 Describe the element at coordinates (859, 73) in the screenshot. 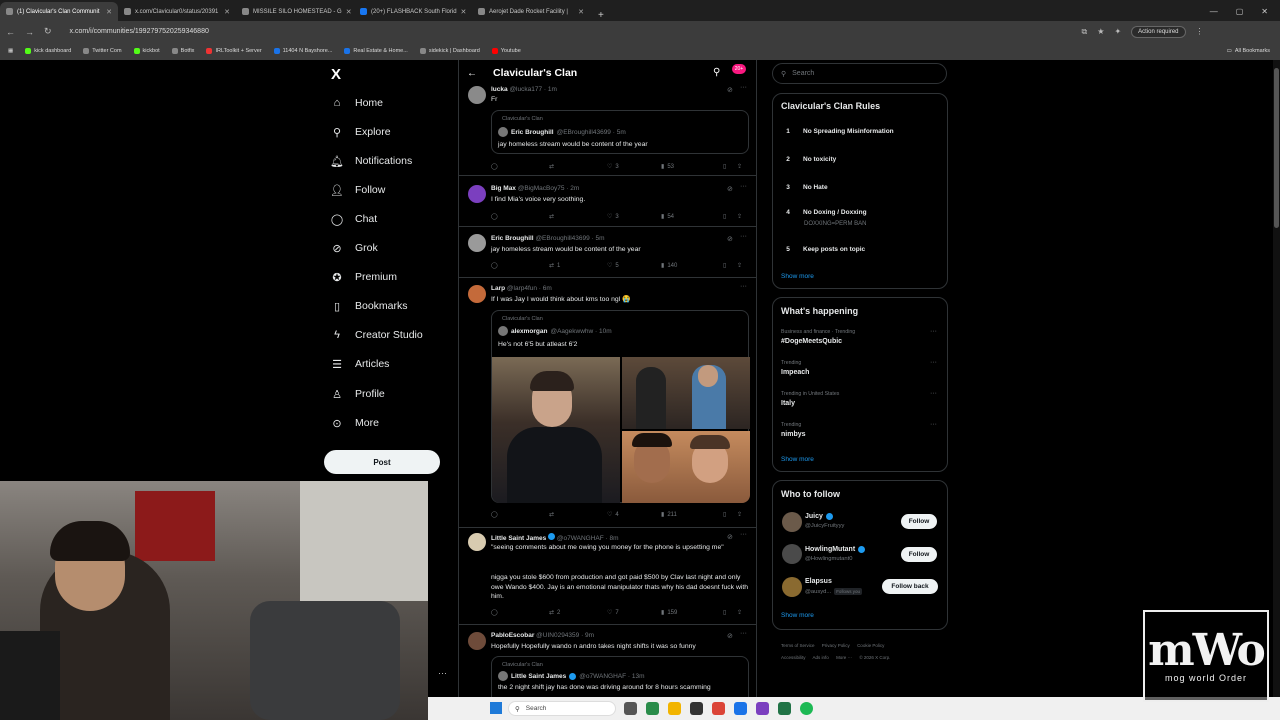

I see `search-input: ⚲ Search` at that location.